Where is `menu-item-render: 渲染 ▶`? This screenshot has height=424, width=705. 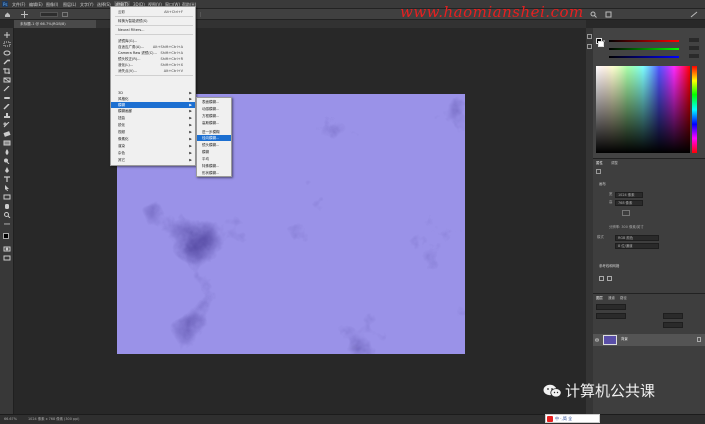
menu-item-render: 渲染 ▶ is located at coordinates (153, 146).